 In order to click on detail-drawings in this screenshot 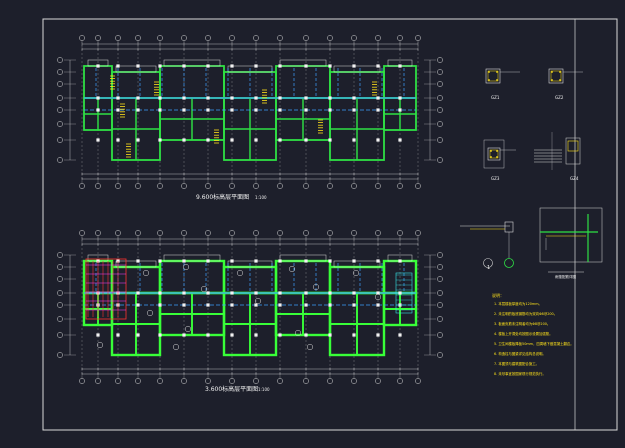, I will do `click(533, 119)`.